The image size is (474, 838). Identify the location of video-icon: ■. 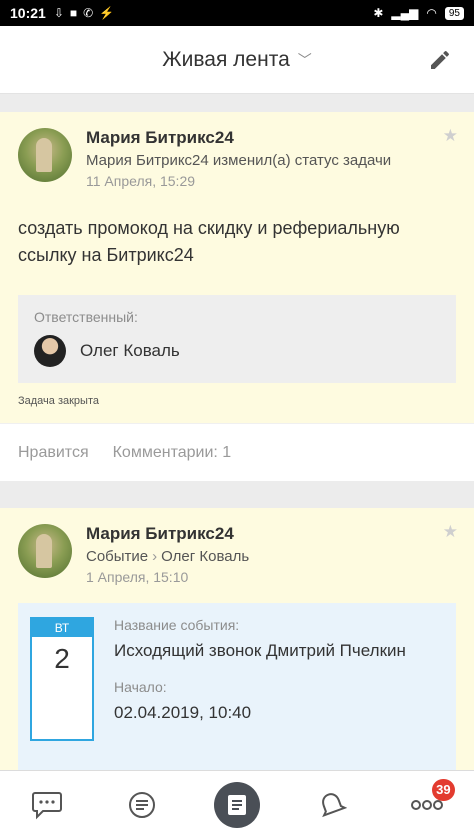
(73, 13).